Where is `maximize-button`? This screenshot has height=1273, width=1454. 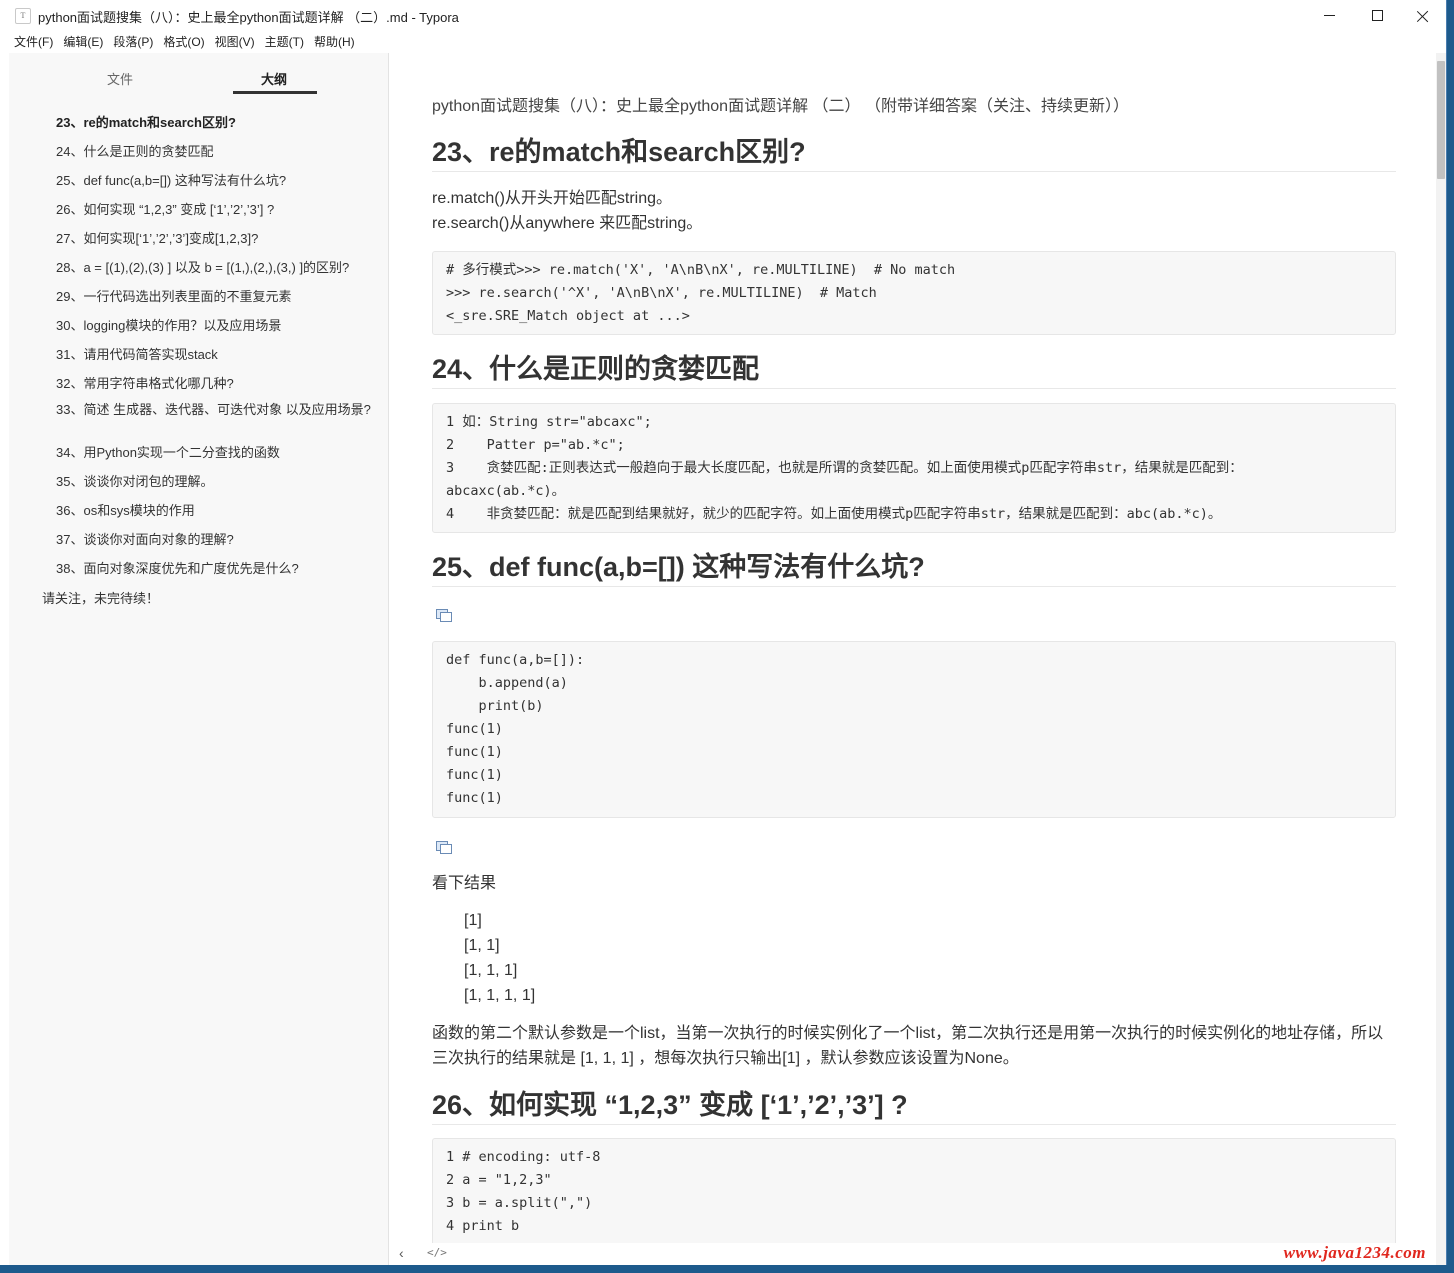 maximize-button is located at coordinates (1377, 15).